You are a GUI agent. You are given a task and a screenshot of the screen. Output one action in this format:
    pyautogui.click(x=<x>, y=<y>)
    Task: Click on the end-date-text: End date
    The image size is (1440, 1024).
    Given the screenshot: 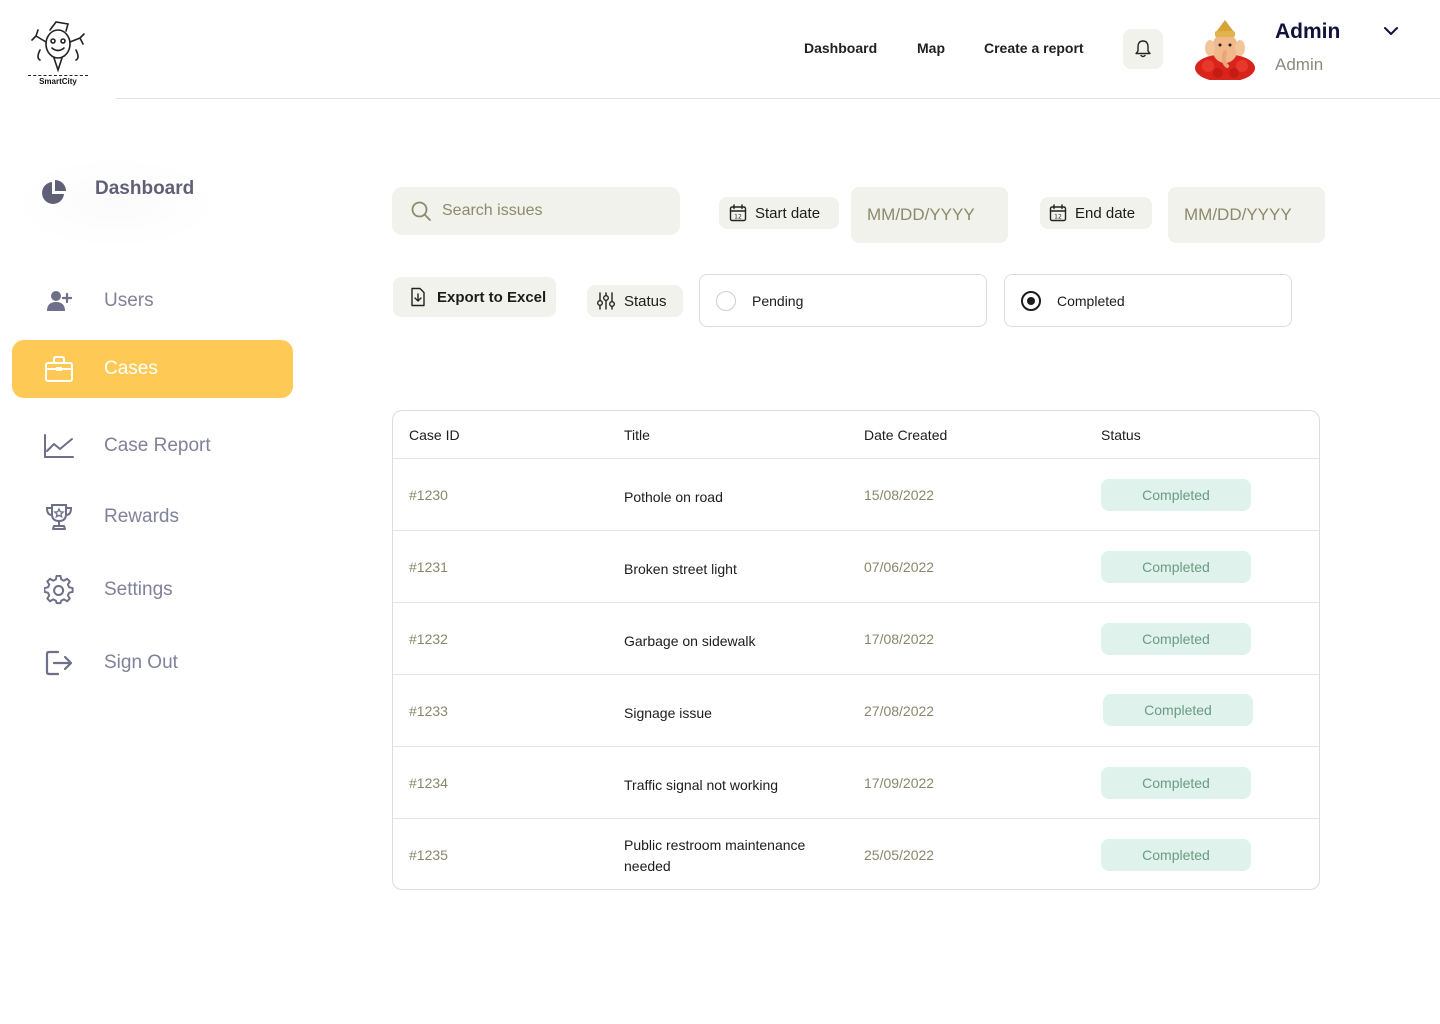 What is the action you would take?
    pyautogui.click(x=1105, y=213)
    